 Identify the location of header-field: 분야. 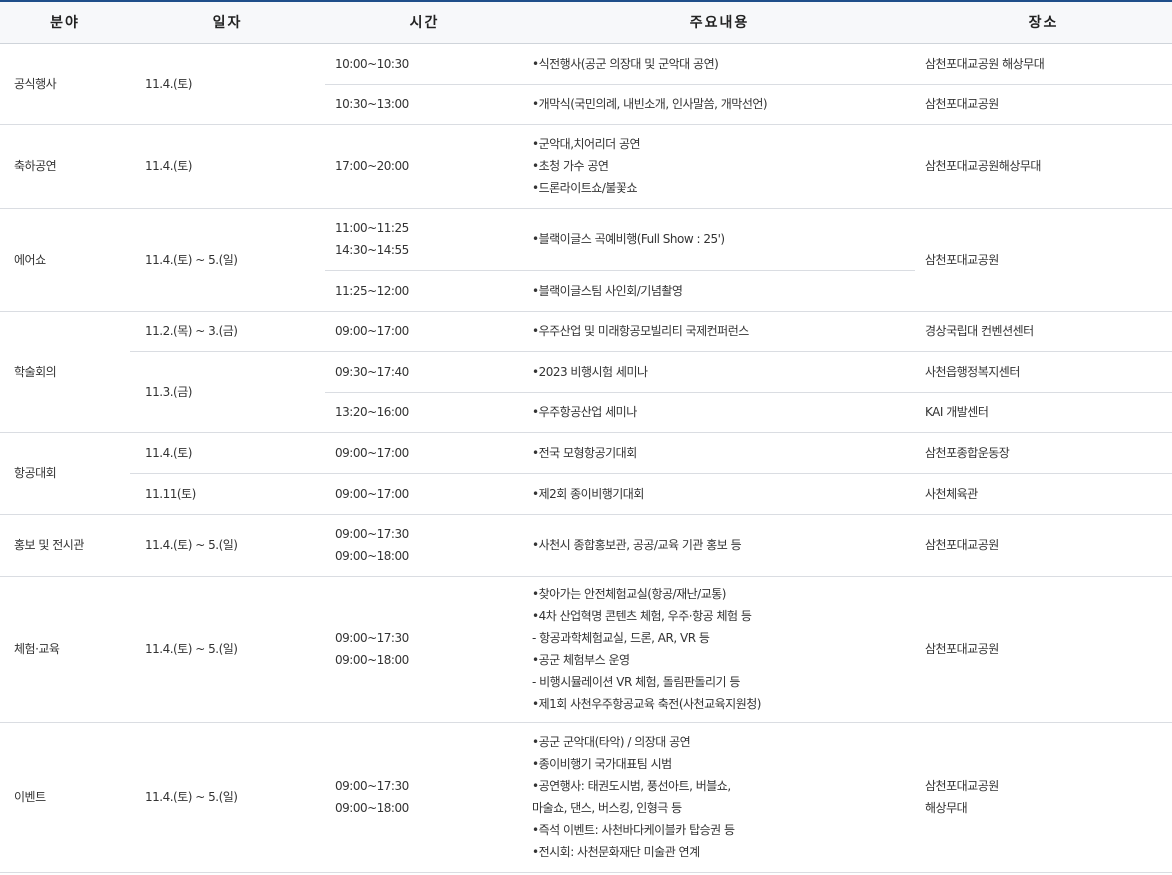
(65, 22).